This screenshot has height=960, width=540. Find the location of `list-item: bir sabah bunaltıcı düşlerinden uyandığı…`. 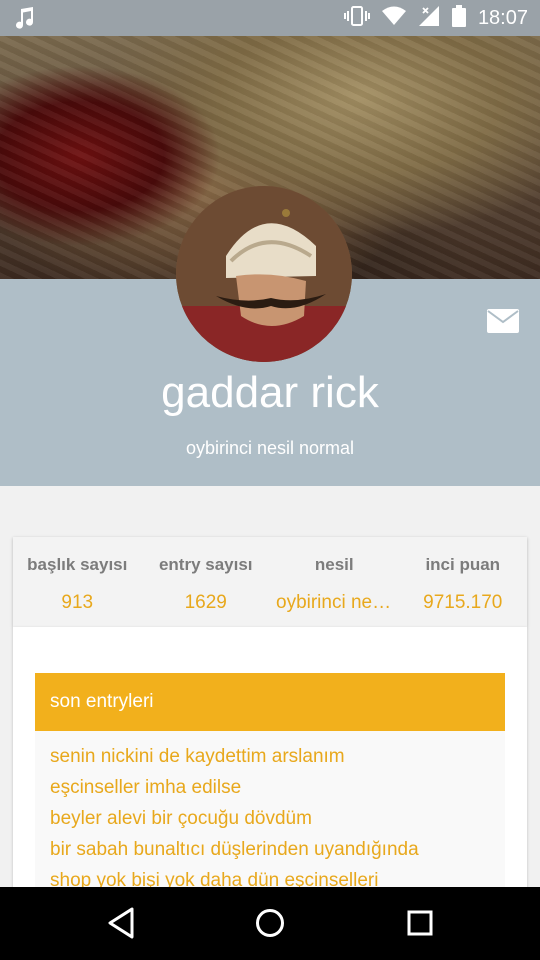

list-item: bir sabah bunaltıcı düşlerinden uyandığı… is located at coordinates (277, 849).